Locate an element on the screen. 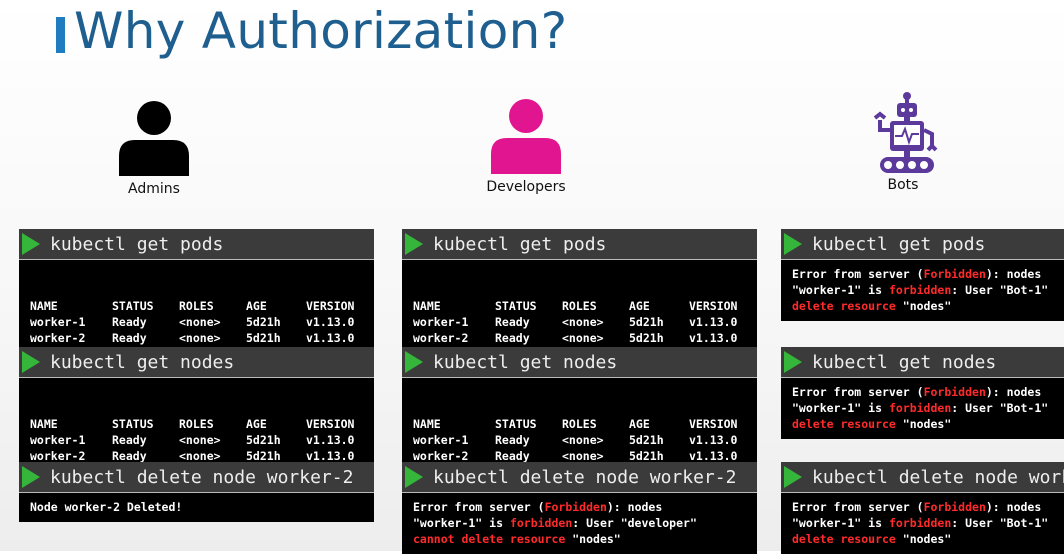 This screenshot has width=1064, height=554. command-header: kubectl get nodes is located at coordinates (579, 362).